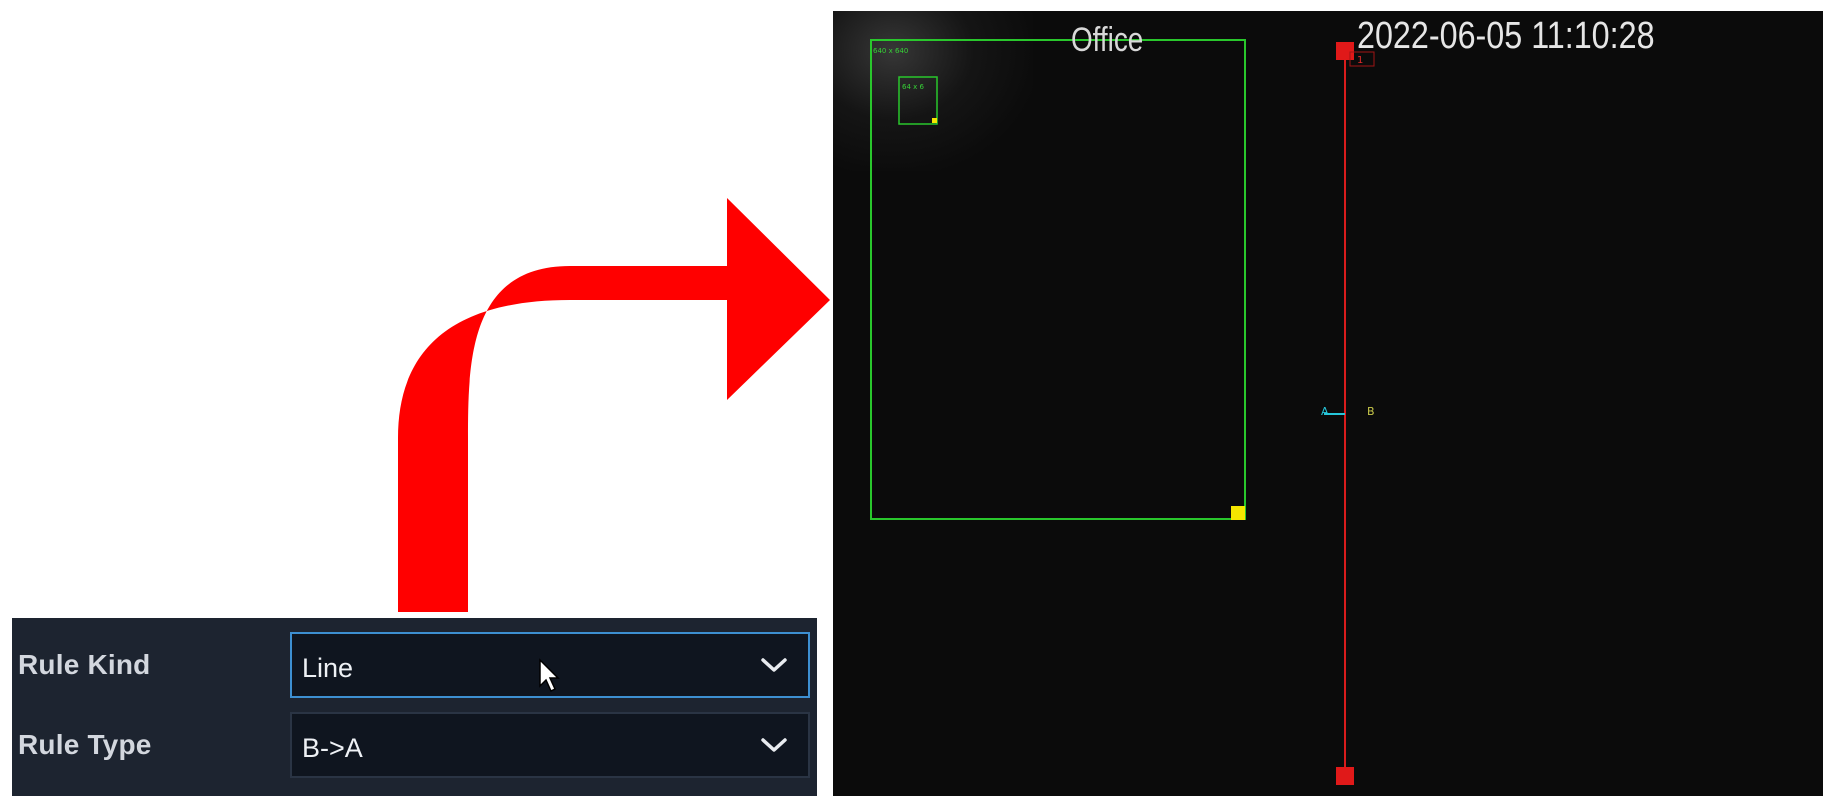 The height and width of the screenshot is (796, 1823). What do you see at coordinates (1345, 51) in the screenshot?
I see `rule-line-top-handle` at bounding box center [1345, 51].